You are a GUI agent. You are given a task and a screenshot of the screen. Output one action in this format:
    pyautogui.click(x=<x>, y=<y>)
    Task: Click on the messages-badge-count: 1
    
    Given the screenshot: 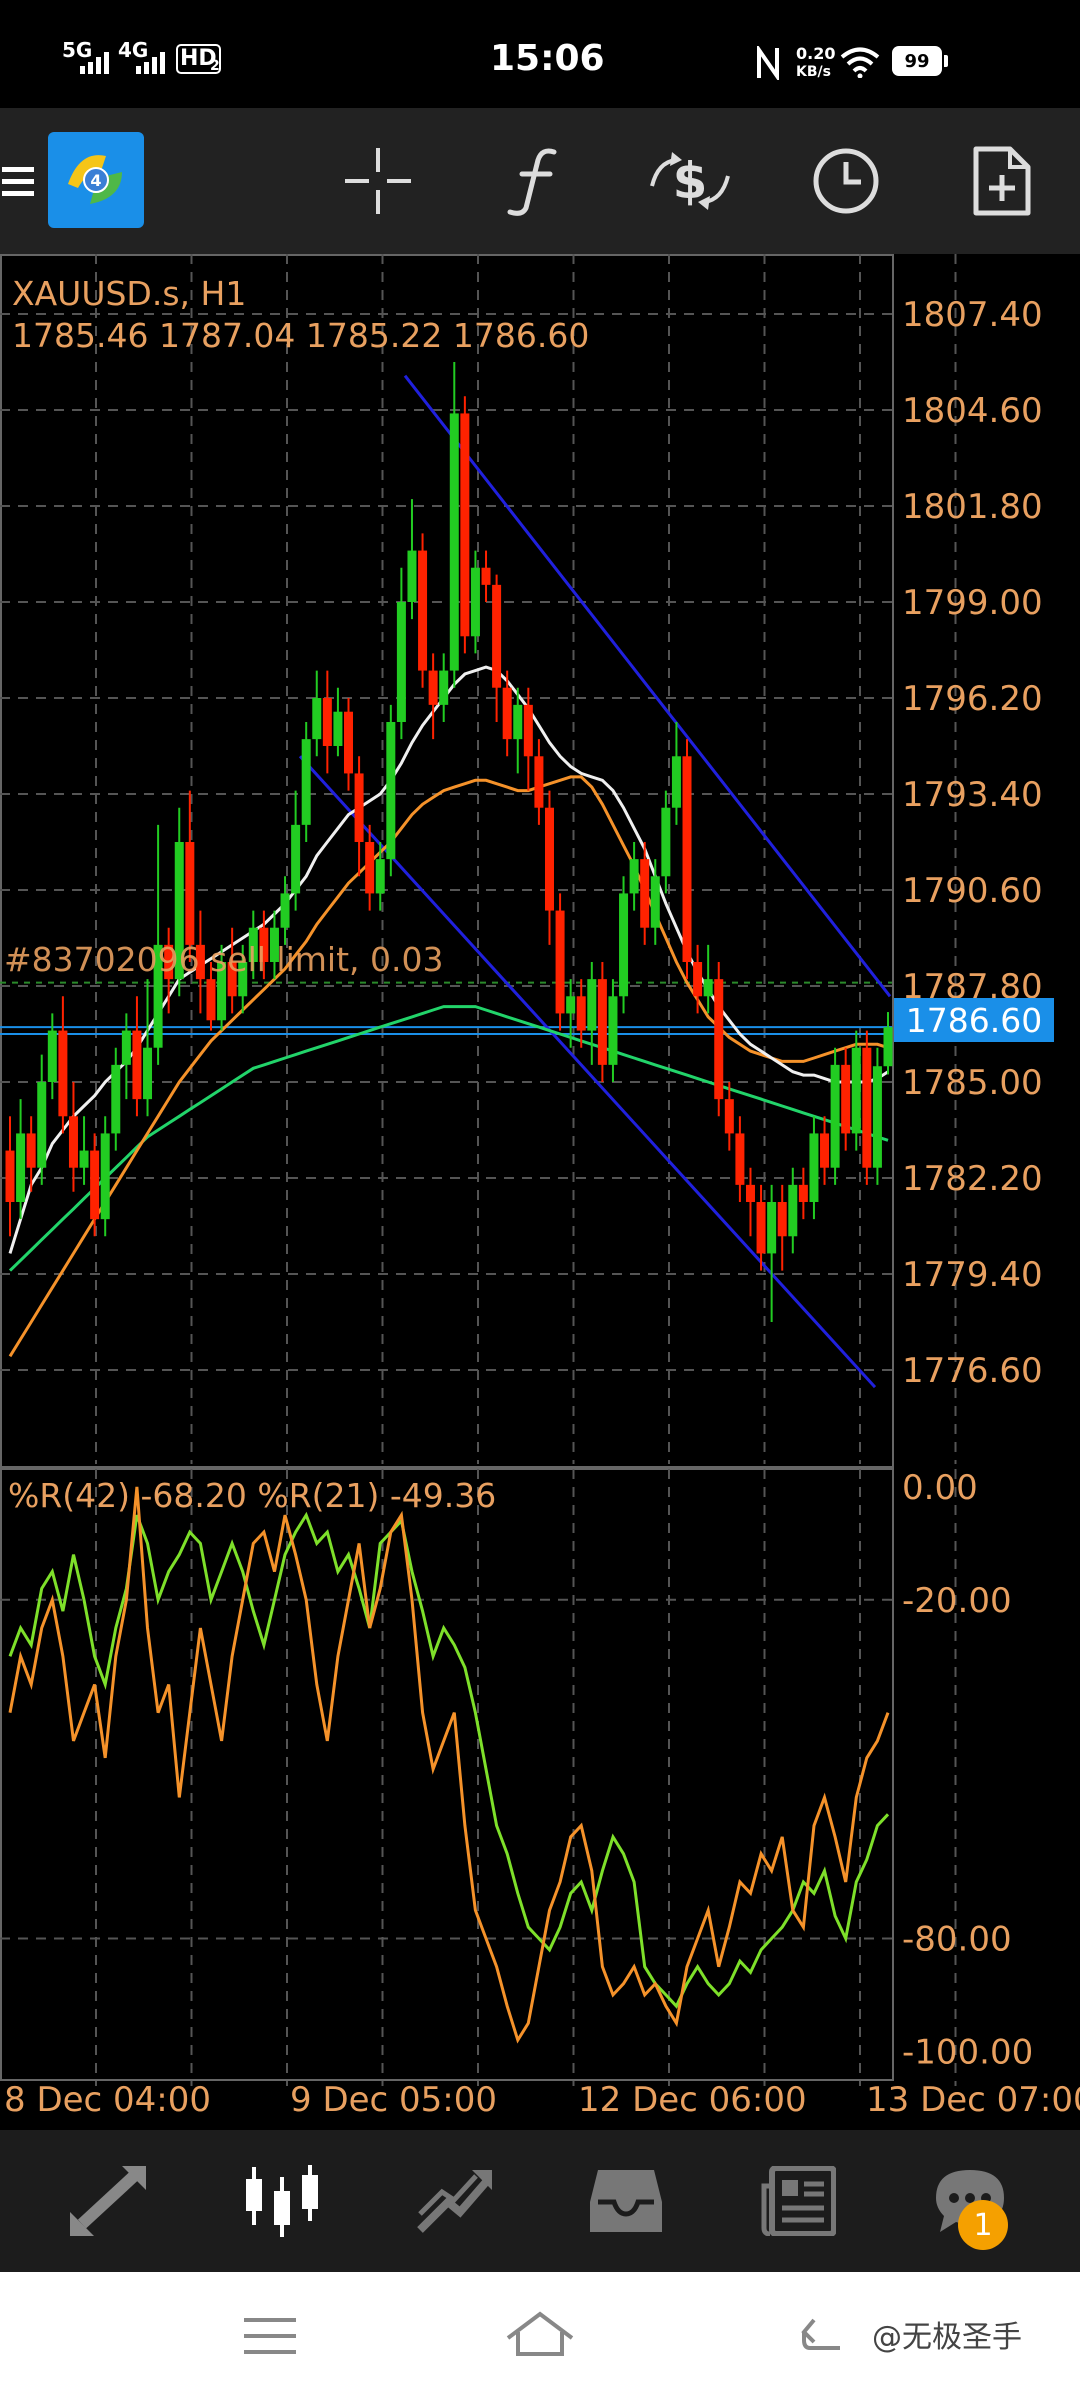 What is the action you would take?
    pyautogui.click(x=983, y=2225)
    